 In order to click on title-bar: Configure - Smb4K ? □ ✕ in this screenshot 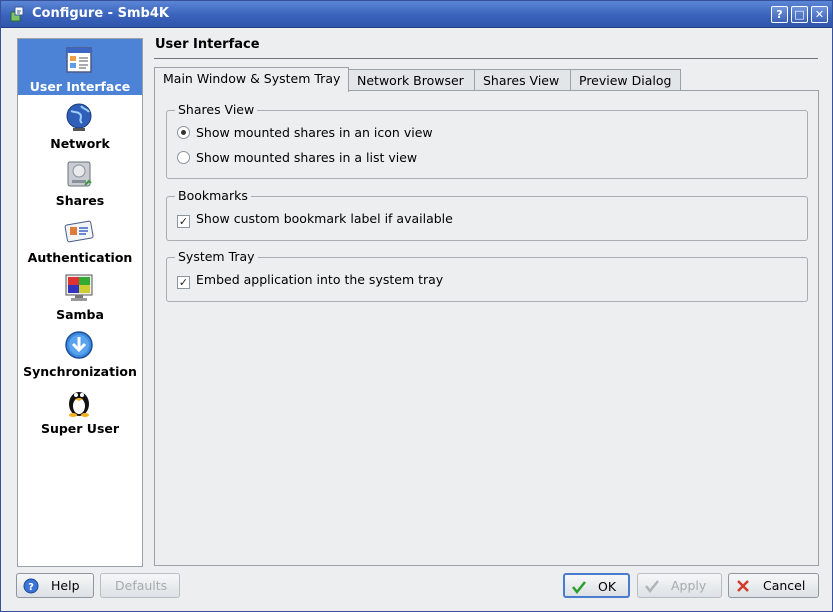, I will do `click(416, 14)`.